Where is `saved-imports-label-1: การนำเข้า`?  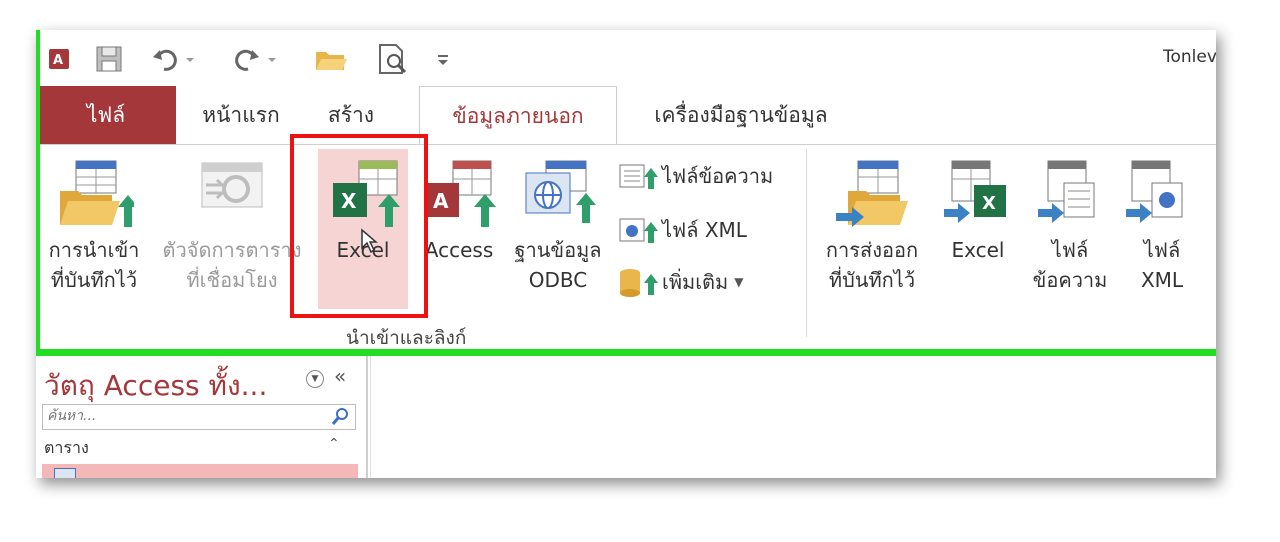 saved-imports-label-1: การนำเข้า is located at coordinates (94, 250).